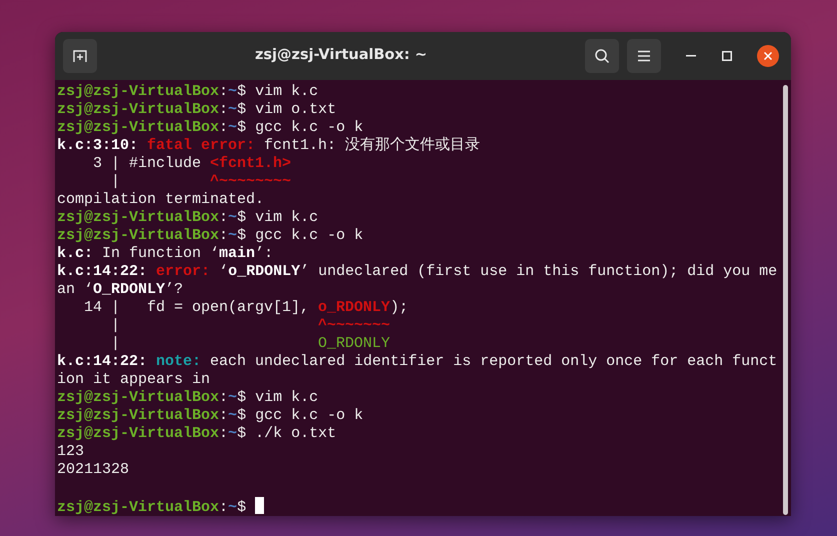 The width and height of the screenshot is (837, 536). Describe the element at coordinates (133, 379) in the screenshot. I see `output-line: ion it appears in` at that location.